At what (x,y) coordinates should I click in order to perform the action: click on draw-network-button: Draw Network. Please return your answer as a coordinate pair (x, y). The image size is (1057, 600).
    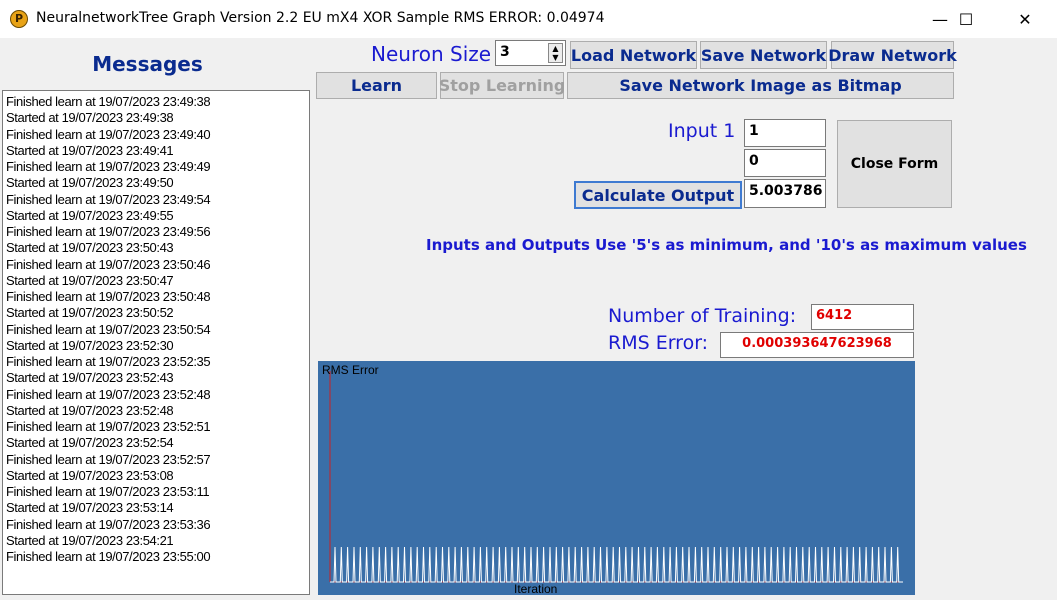
    Looking at the image, I should click on (892, 55).